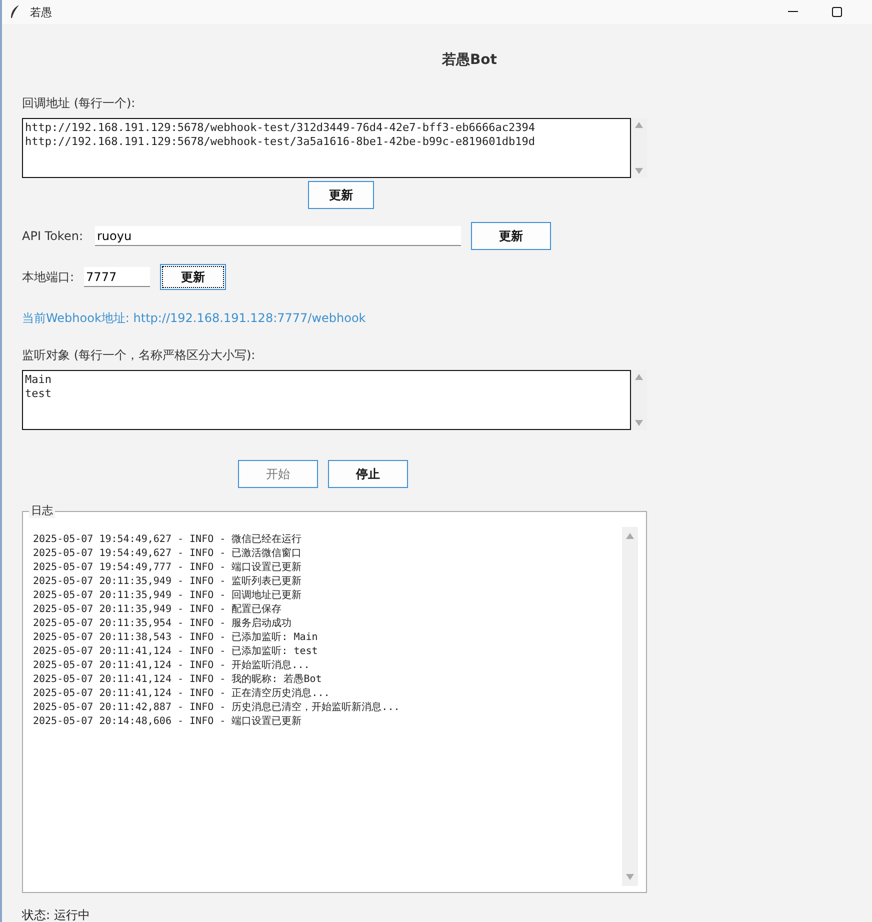  What do you see at coordinates (630, 706) in the screenshot?
I see `scrollbar` at bounding box center [630, 706].